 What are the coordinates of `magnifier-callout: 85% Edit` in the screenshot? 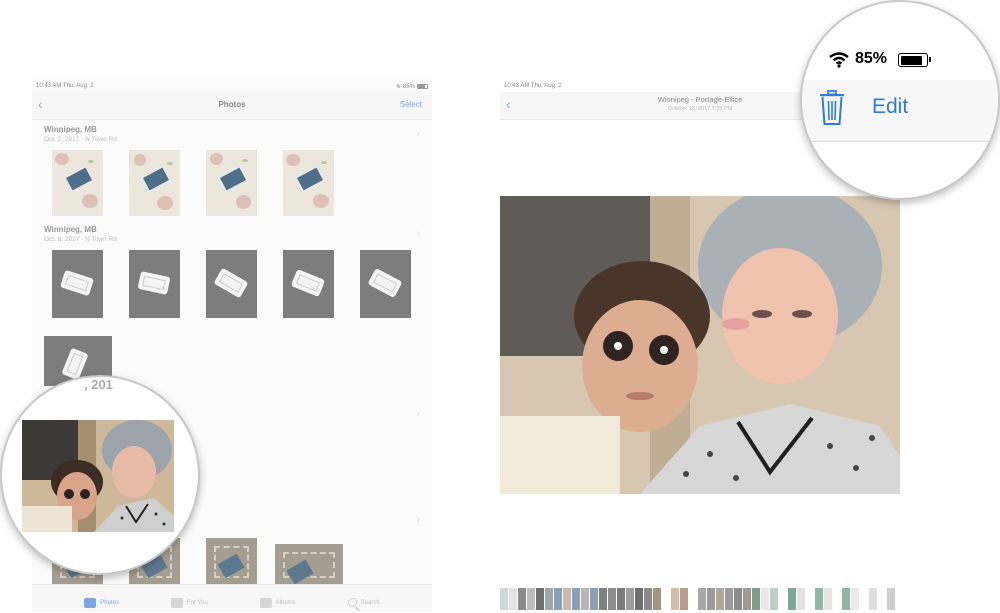 It's located at (900, 100).